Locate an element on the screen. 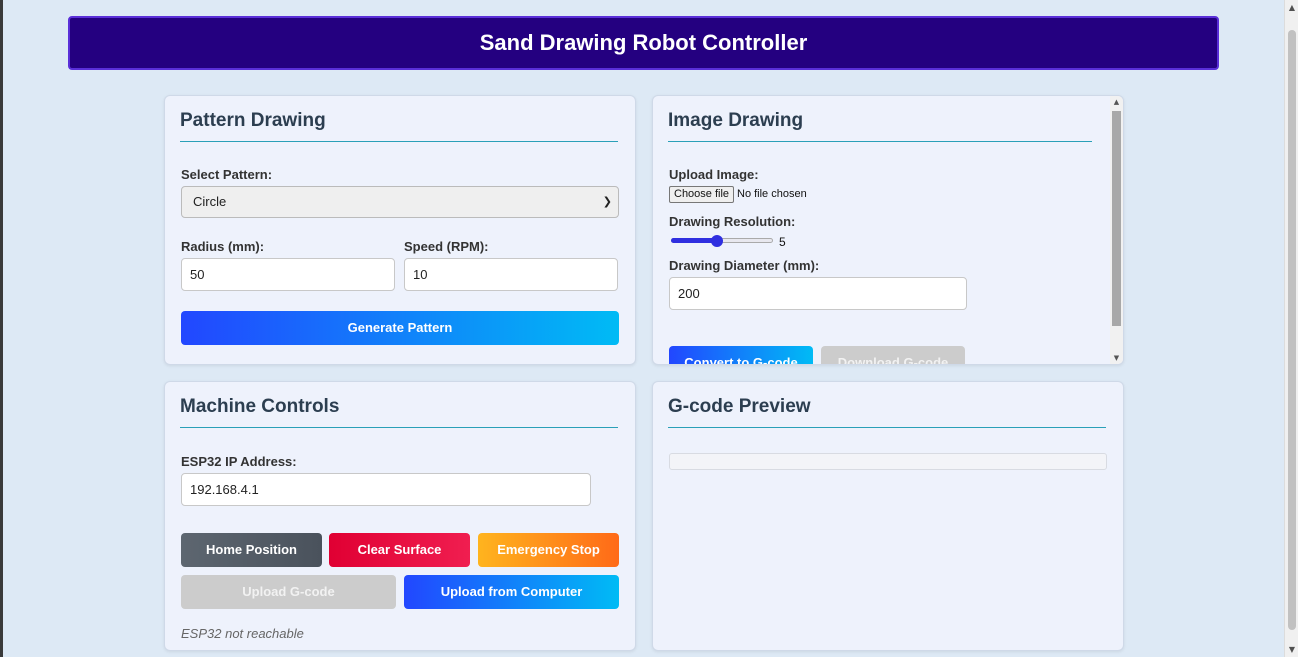  drawing-resolution-label: Drawing Resolution: is located at coordinates (732, 221).